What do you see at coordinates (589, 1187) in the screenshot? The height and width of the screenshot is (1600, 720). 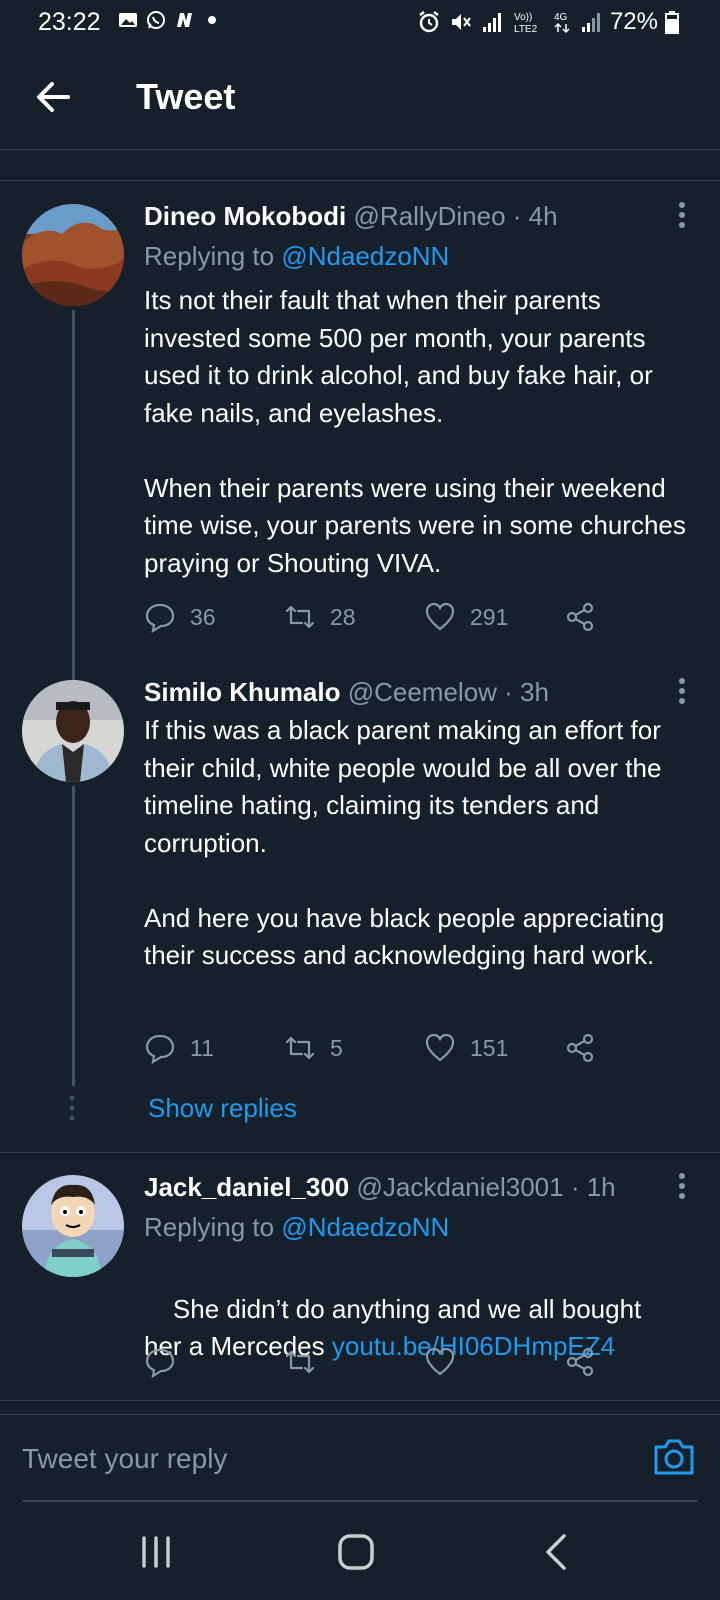 I see `tweet-time: · 1h` at bounding box center [589, 1187].